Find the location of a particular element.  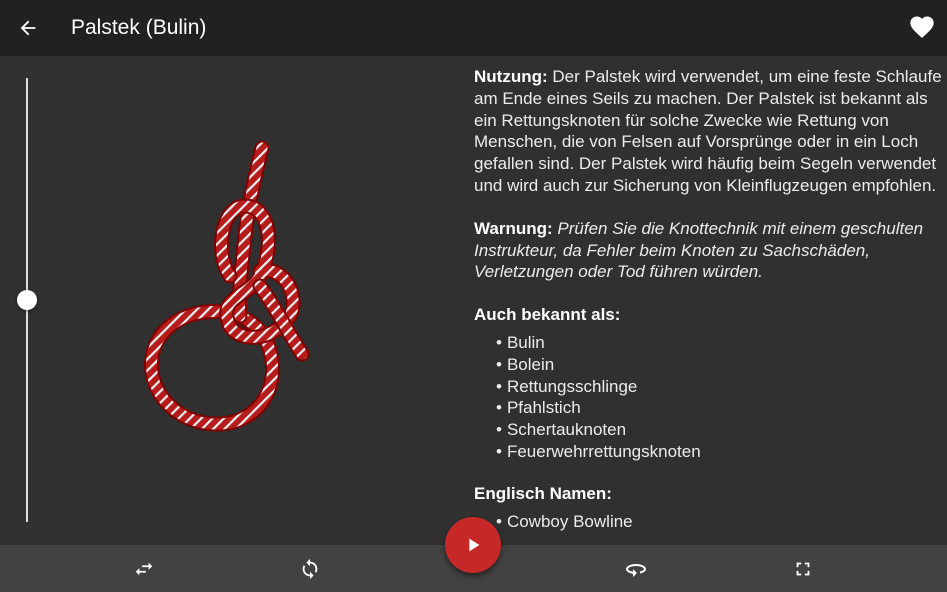

list-item: Schertauknoten is located at coordinates (720, 430).